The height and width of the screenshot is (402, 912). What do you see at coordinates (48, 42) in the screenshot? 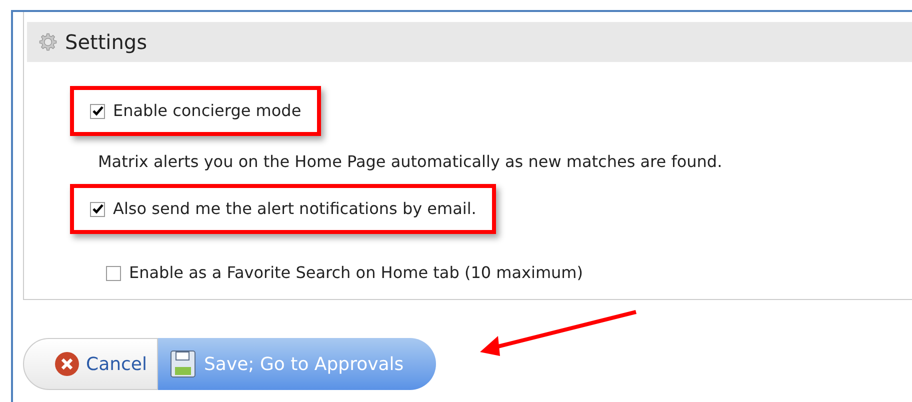
I see `gear-icon` at bounding box center [48, 42].